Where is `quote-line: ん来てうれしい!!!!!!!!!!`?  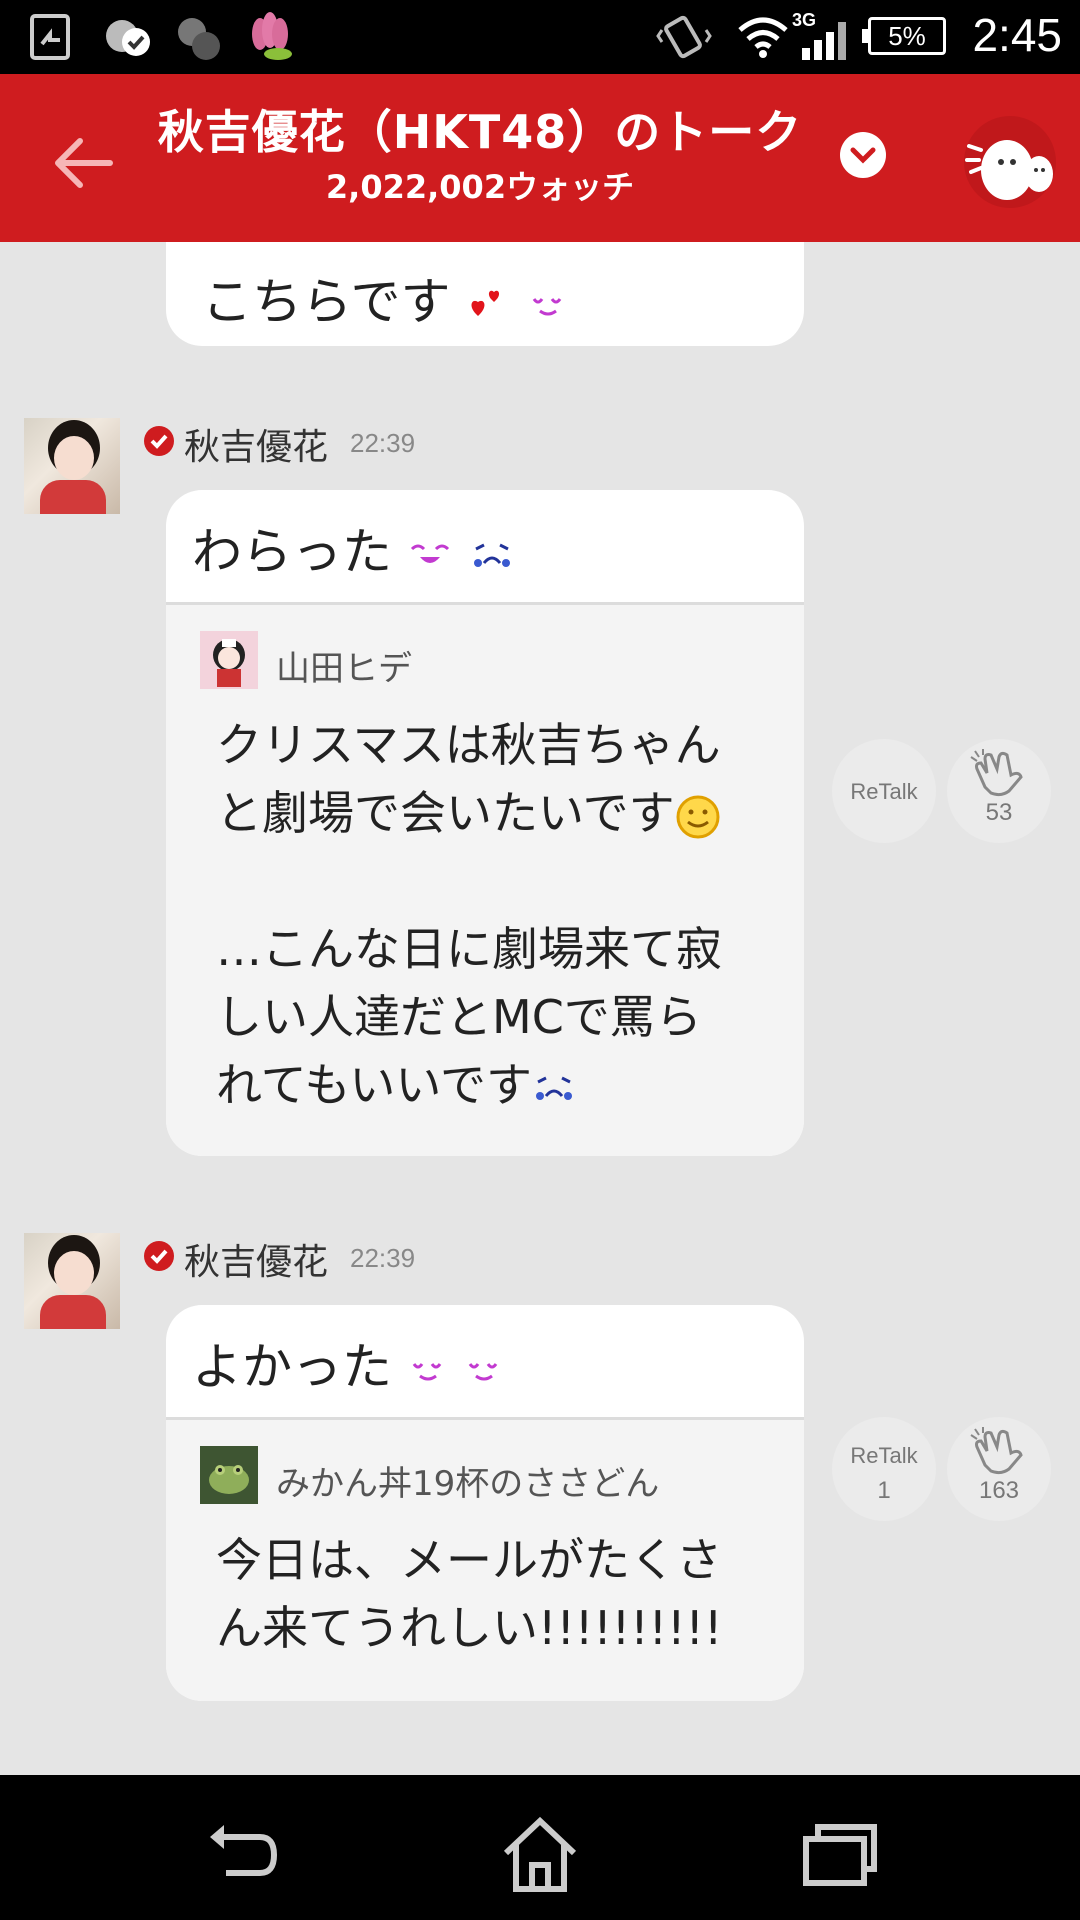 quote-line: ん来てうれしい!!!!!!!!!! is located at coordinates (469, 1628).